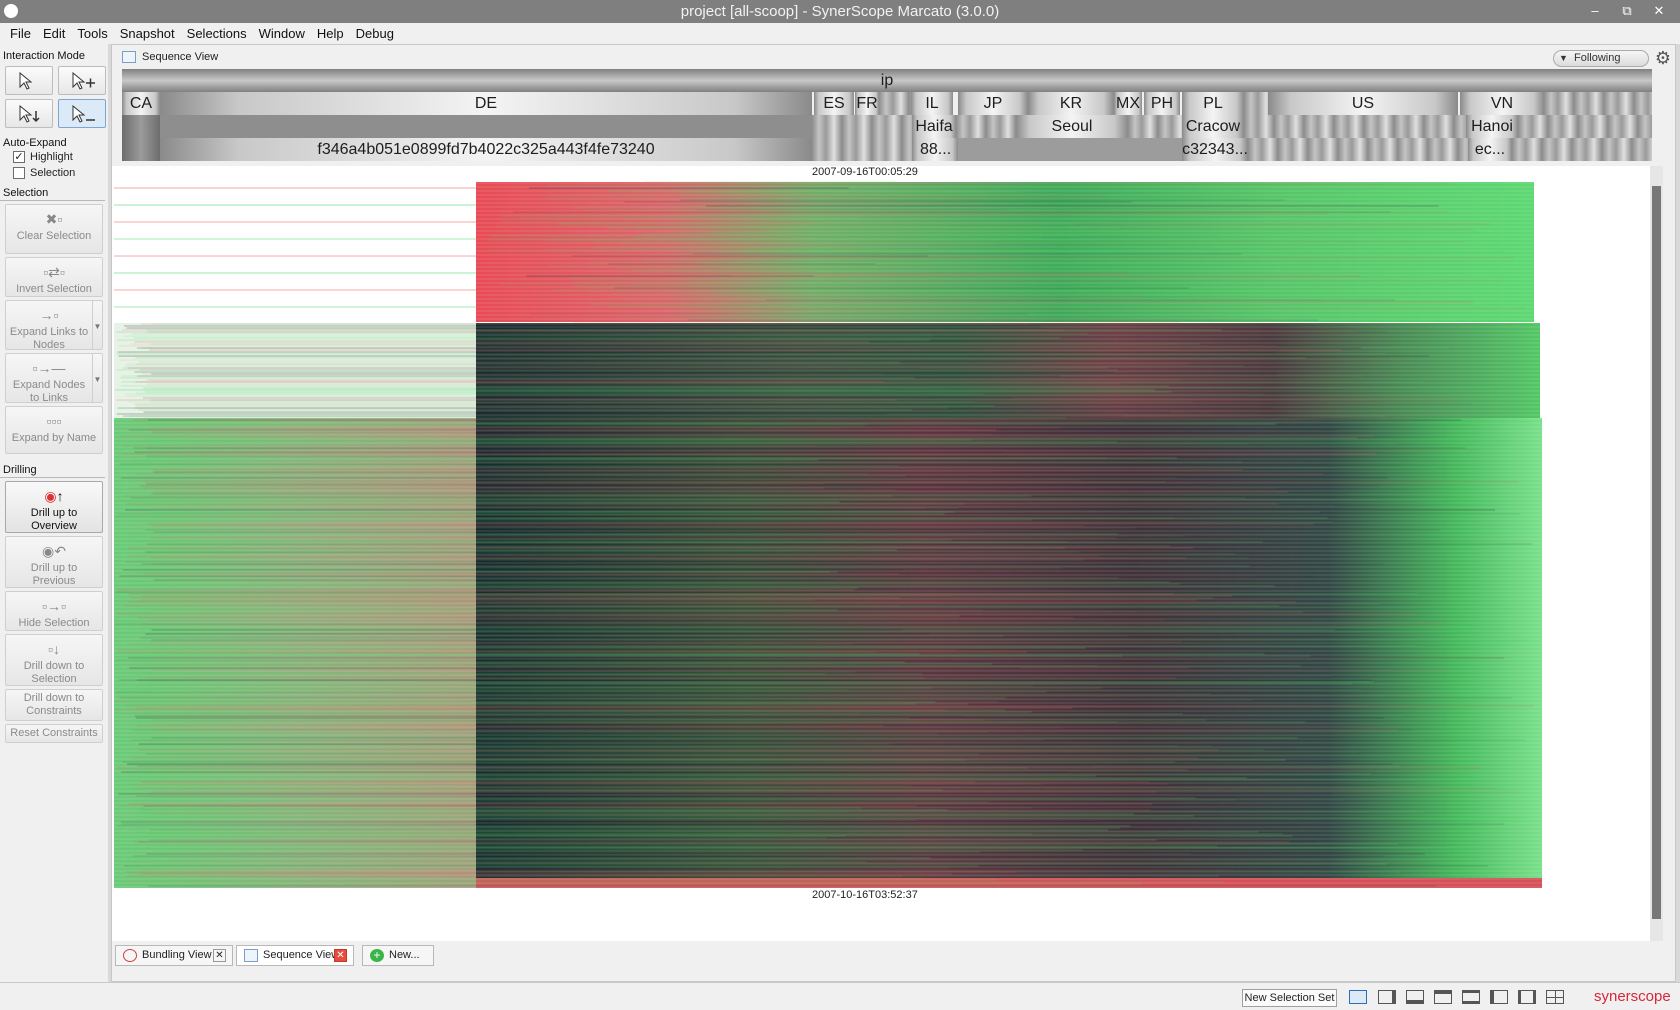 The width and height of the screenshot is (1680, 1010). I want to click on layout-split-bottom-icon, so click(1415, 997).